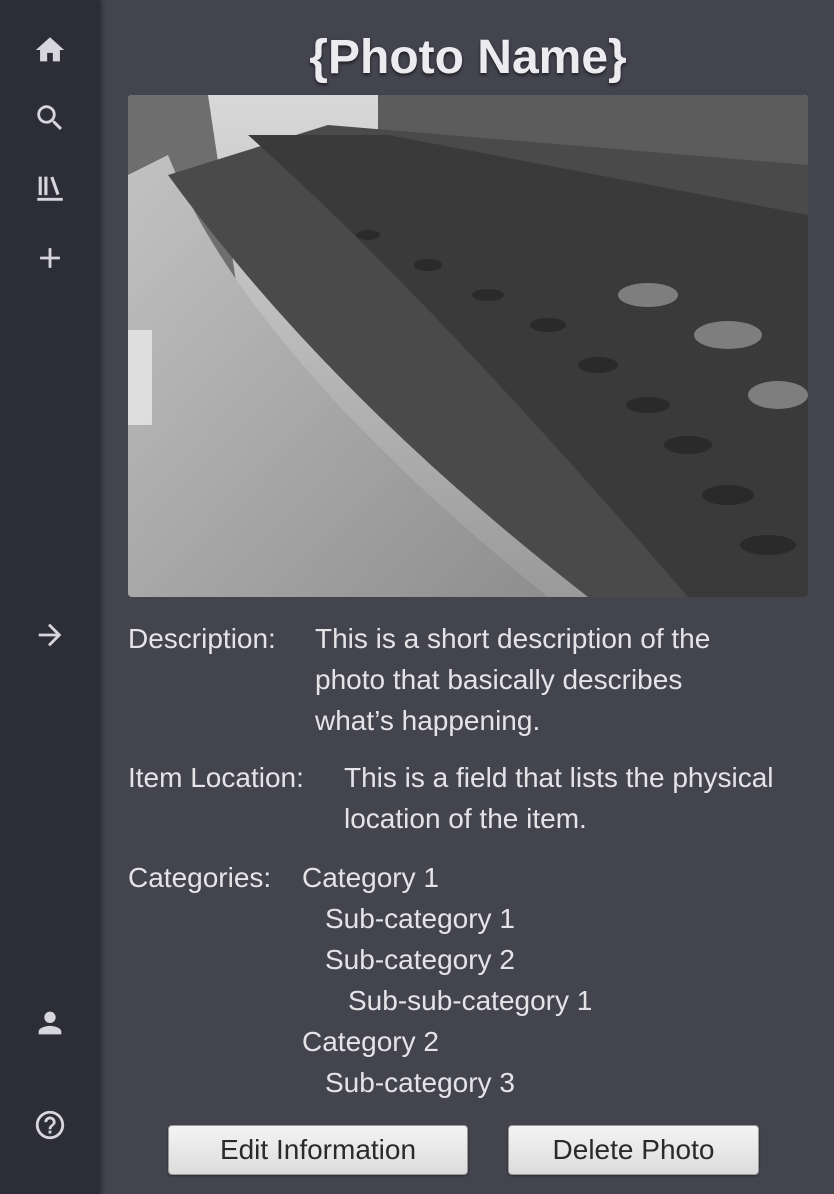 Image resolution: width=834 pixels, height=1194 pixels. What do you see at coordinates (559, 777) in the screenshot?
I see `item-location-line: This is a field that lists the physical` at bounding box center [559, 777].